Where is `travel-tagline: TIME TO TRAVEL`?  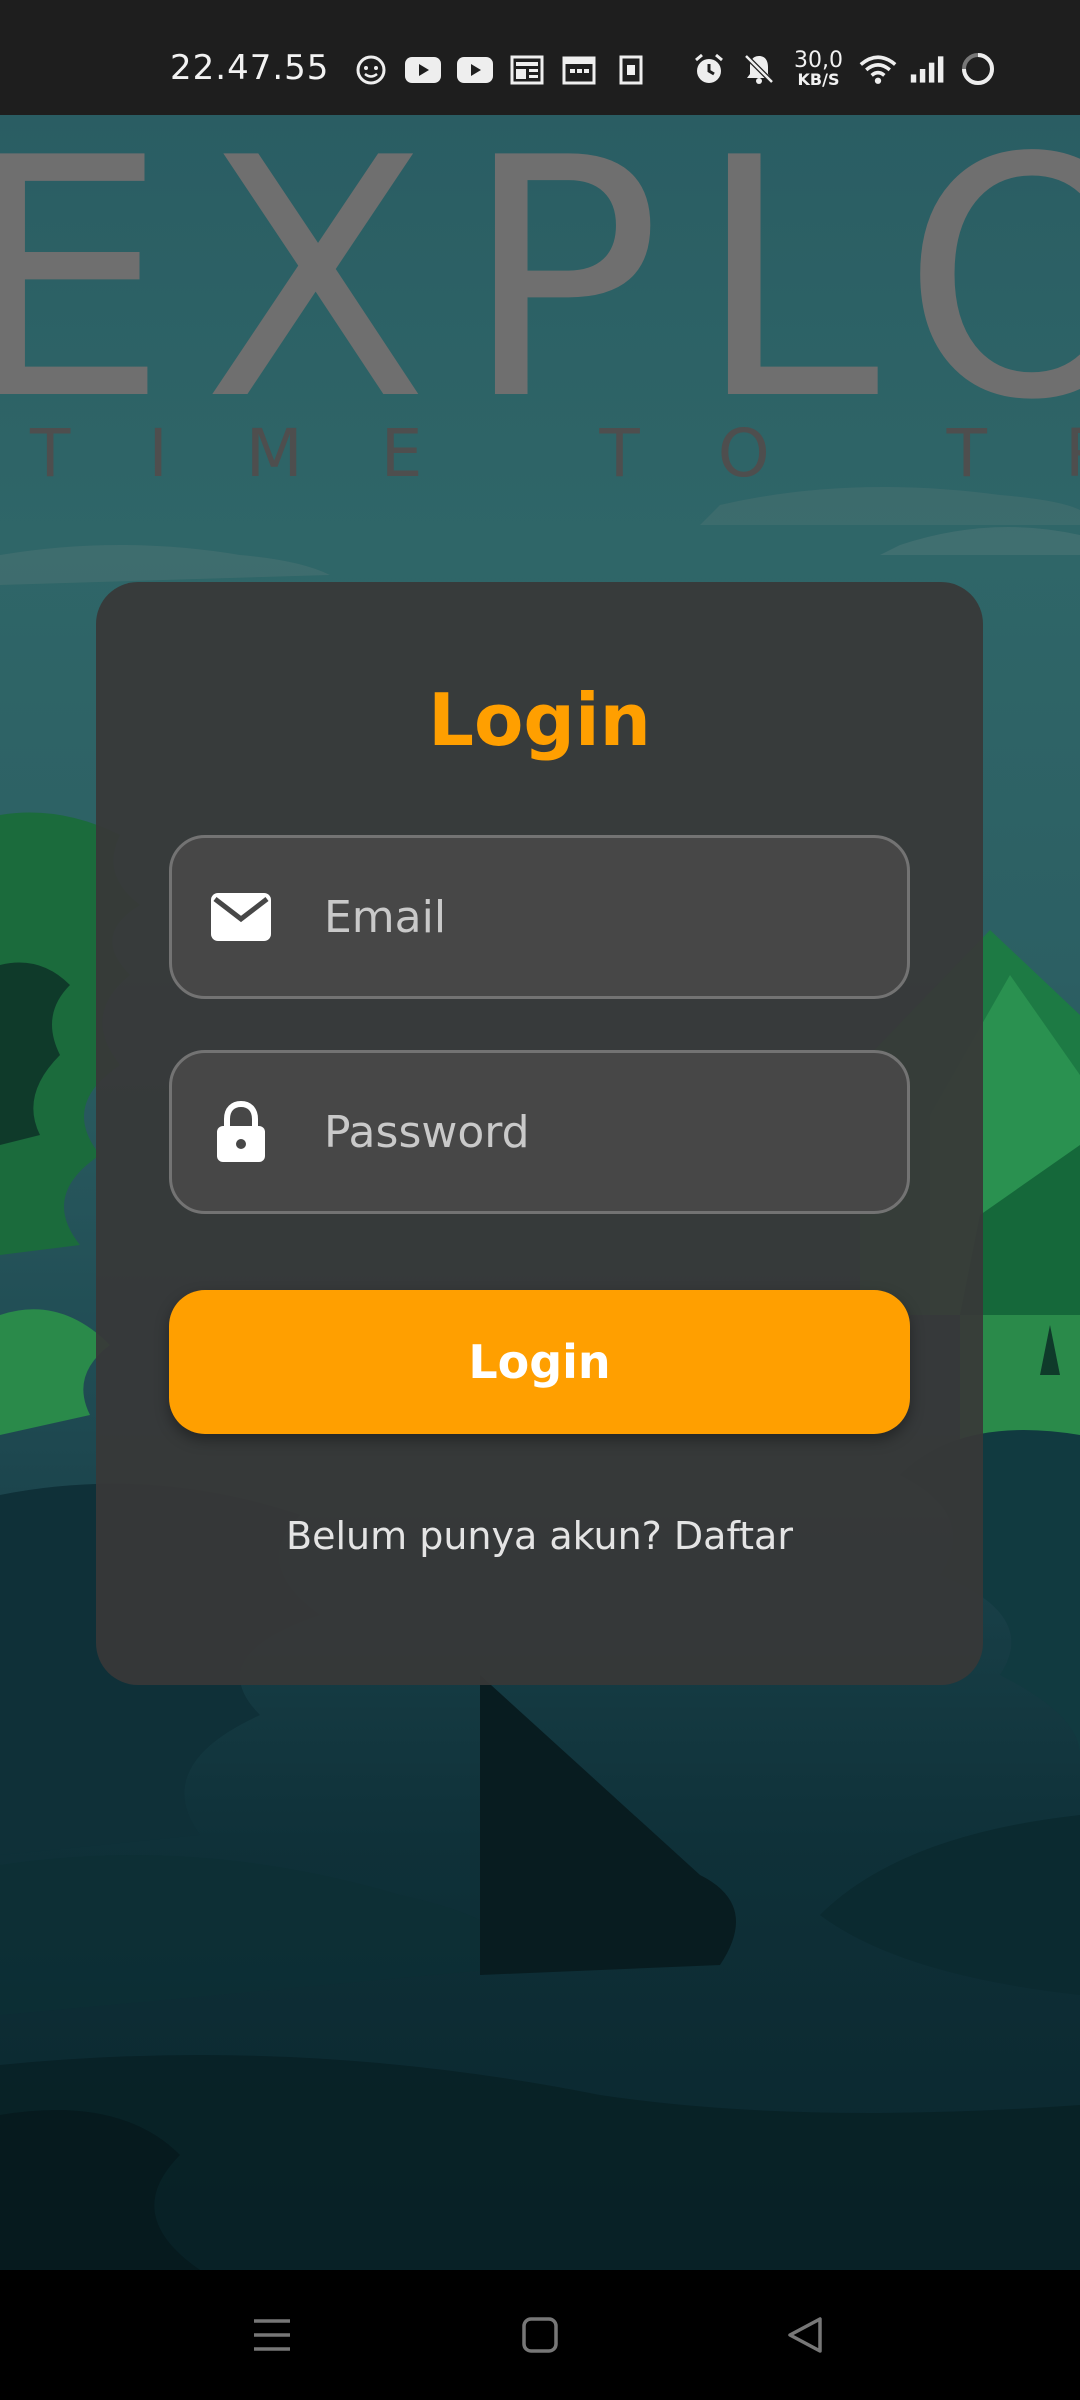
travel-tagline: TIME TO TRAVEL is located at coordinates (555, 453).